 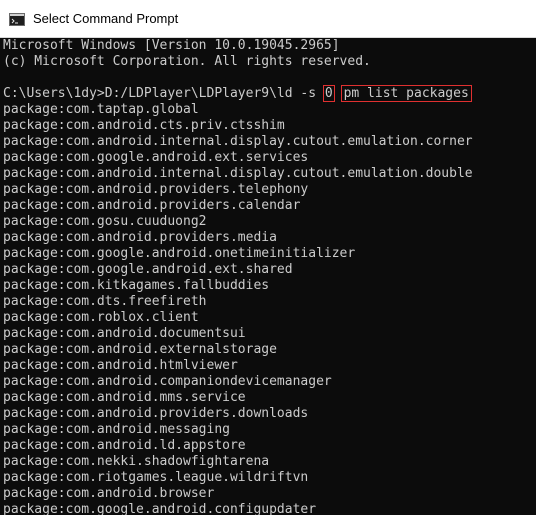 What do you see at coordinates (120, 365) in the screenshot?
I see `package-line: package:com.android.htmlviewer` at bounding box center [120, 365].